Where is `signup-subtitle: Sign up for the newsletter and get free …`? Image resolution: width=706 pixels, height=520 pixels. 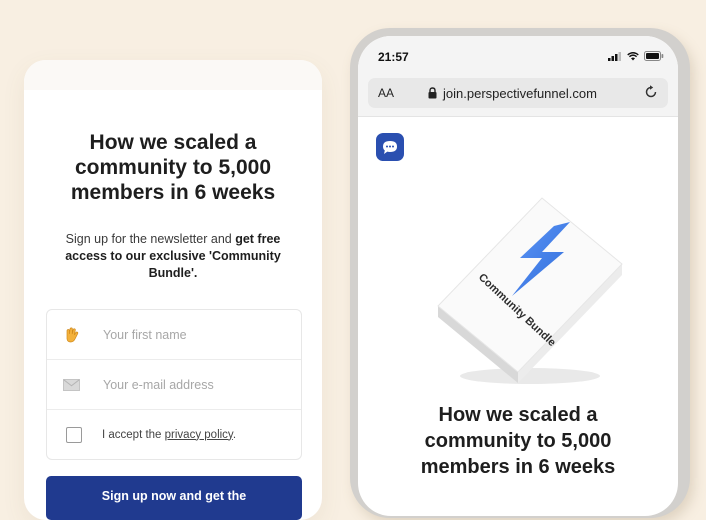
signup-subtitle: Sign up for the newsletter and get free … is located at coordinates (173, 256).